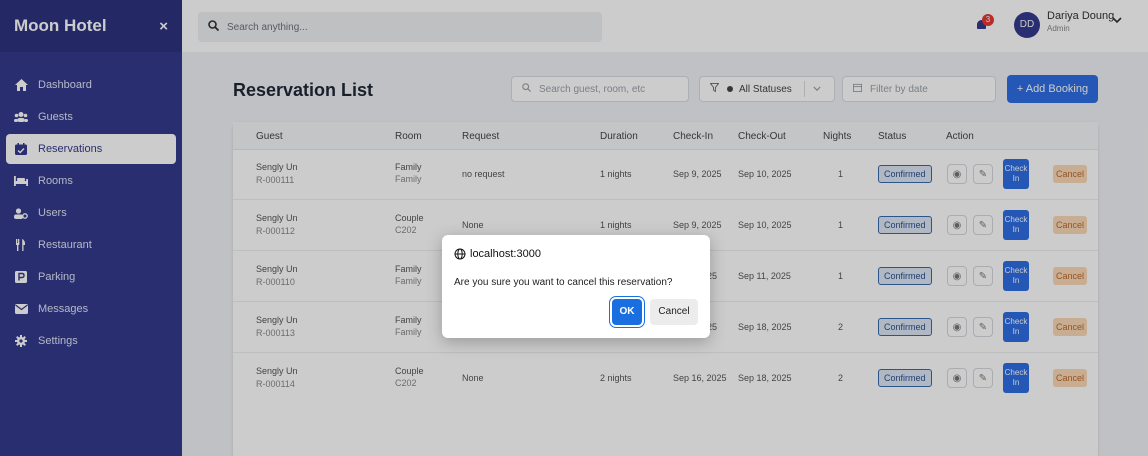 This screenshot has width=1148, height=456. I want to click on dialog-host: localhost:3000, so click(497, 254).